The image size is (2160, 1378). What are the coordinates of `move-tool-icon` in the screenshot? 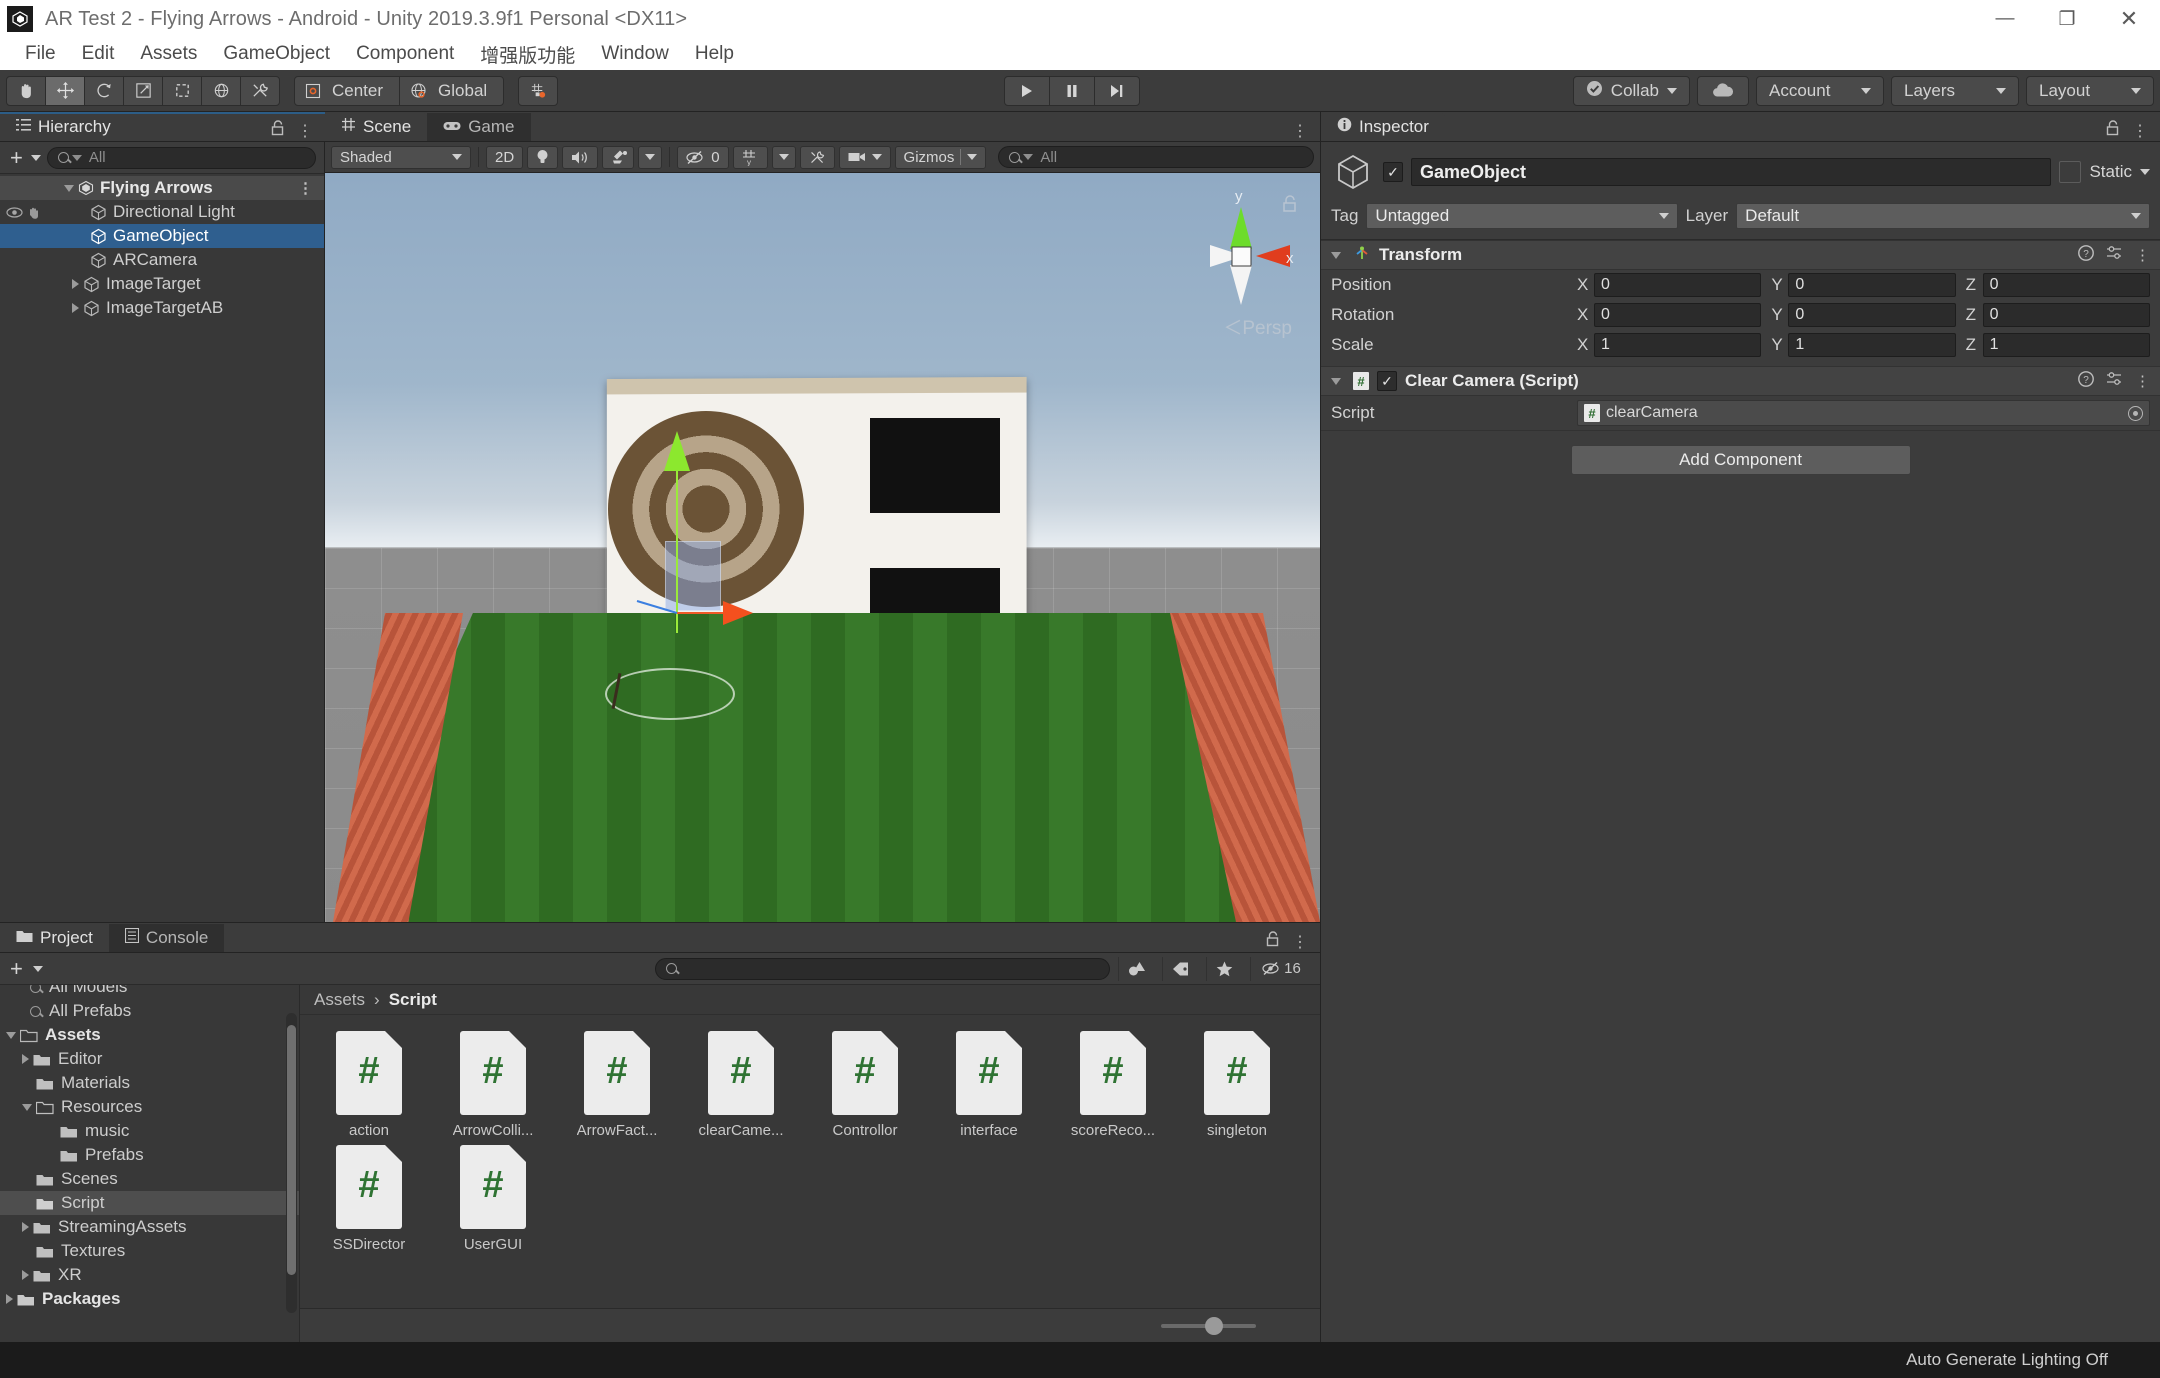 It's located at (65, 90).